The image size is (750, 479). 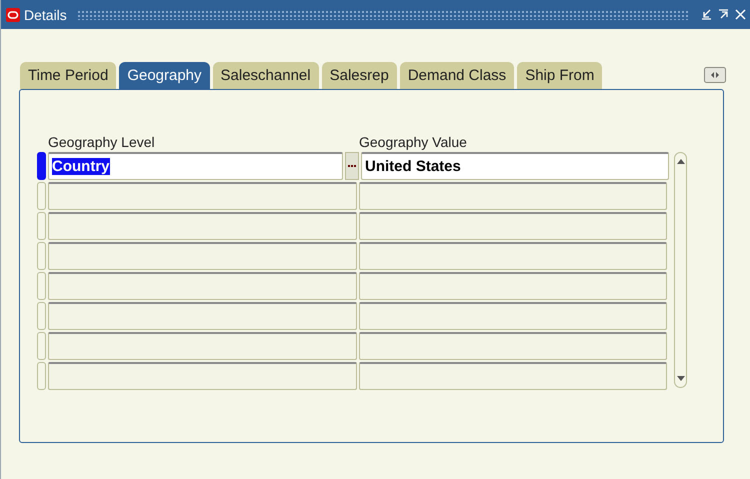 I want to click on tab: Geography, so click(x=164, y=75).